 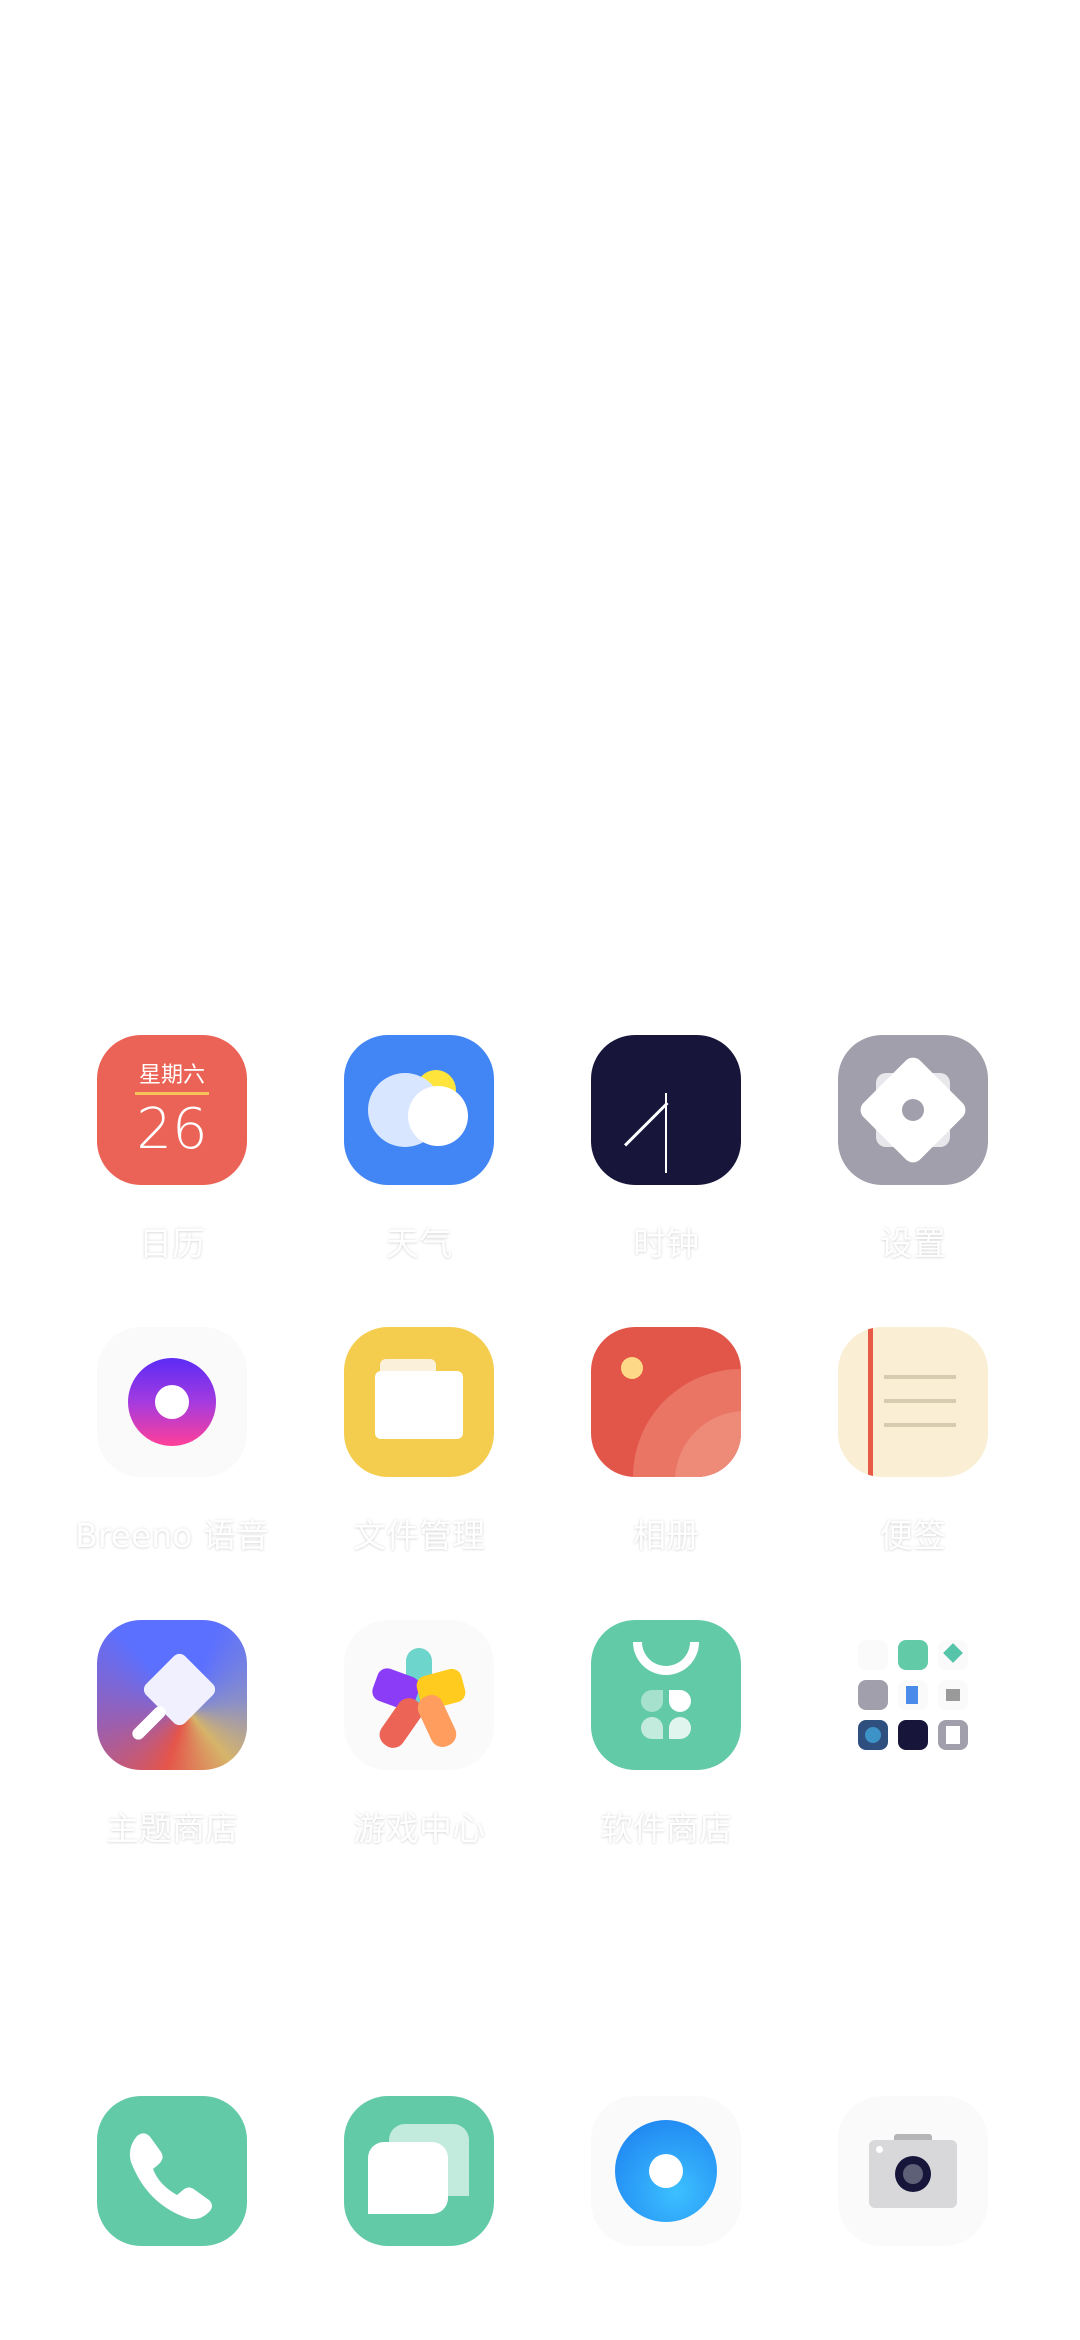 What do you see at coordinates (953, 1735) in the screenshot?
I see `sim-icon` at bounding box center [953, 1735].